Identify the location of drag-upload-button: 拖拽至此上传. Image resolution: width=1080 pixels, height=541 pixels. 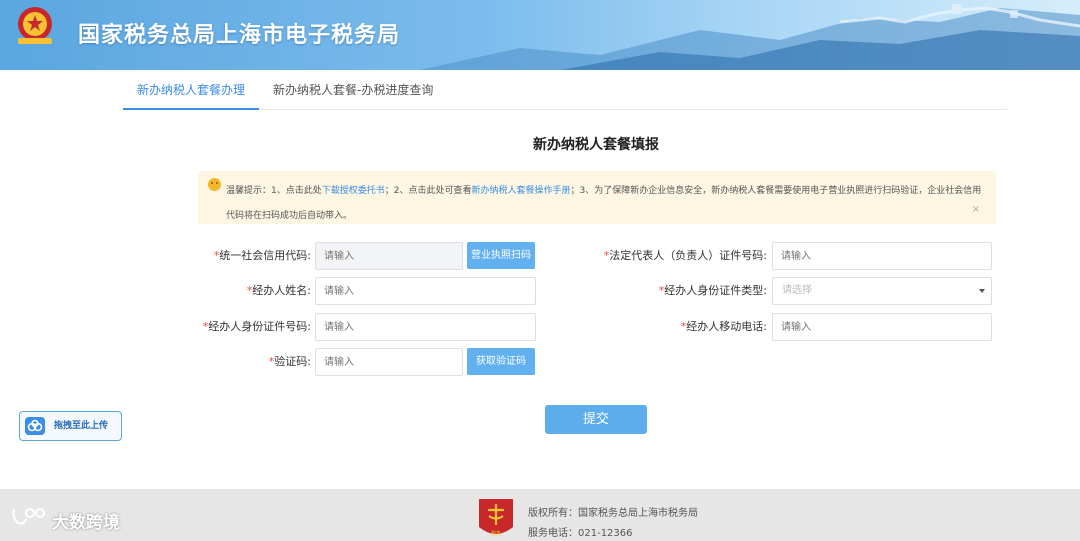
(70, 426).